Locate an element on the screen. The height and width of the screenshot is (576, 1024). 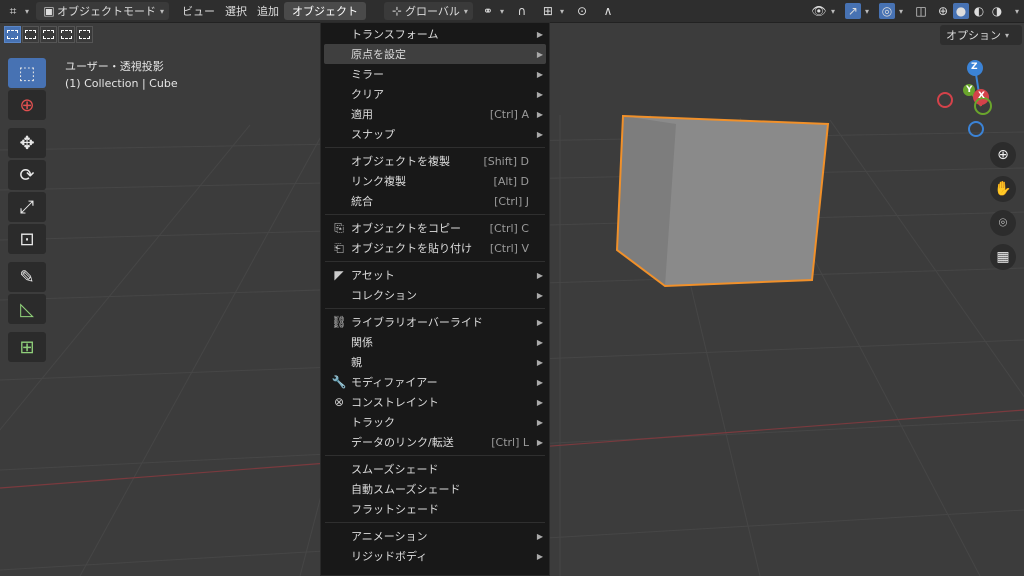
menu-view: ビュー is located at coordinates (198, 11).